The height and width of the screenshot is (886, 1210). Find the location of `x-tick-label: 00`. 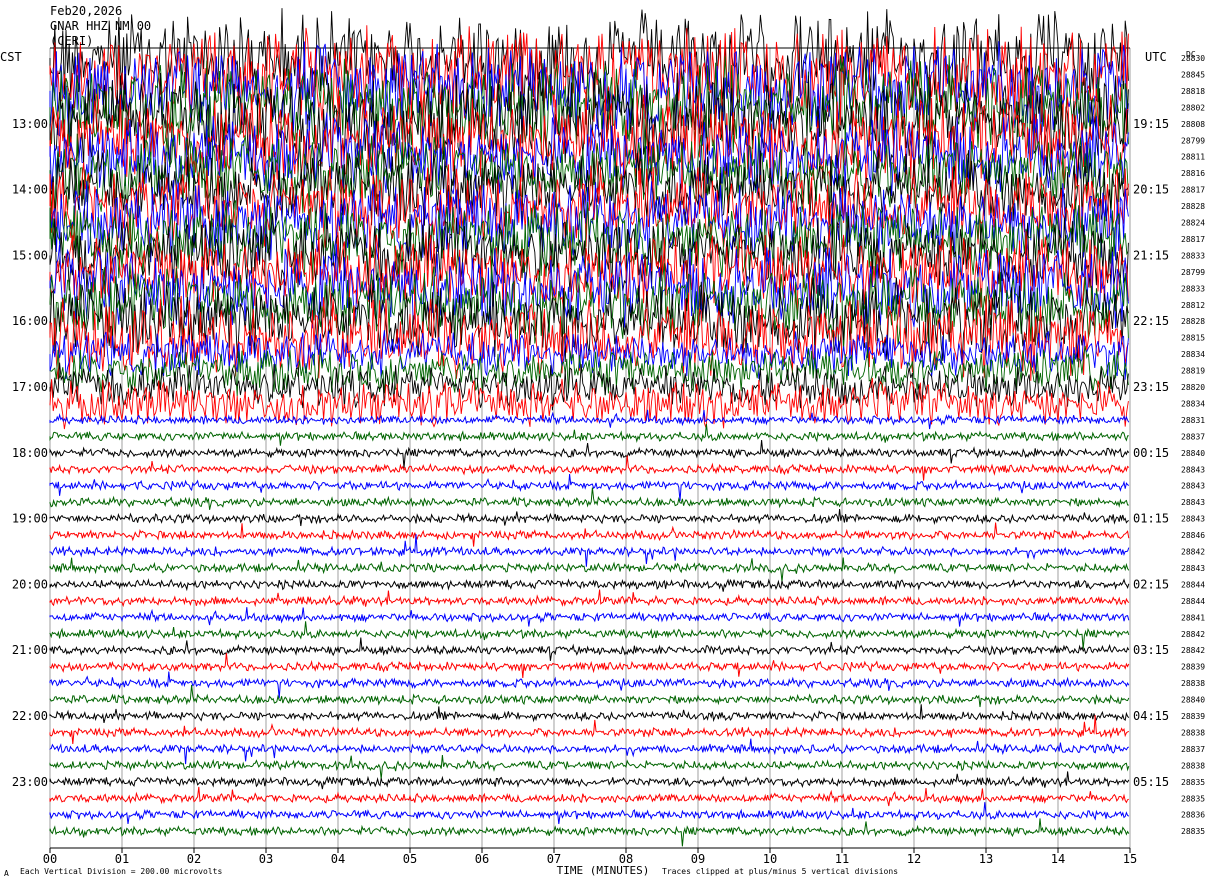

x-tick-label: 00 is located at coordinates (50, 859).